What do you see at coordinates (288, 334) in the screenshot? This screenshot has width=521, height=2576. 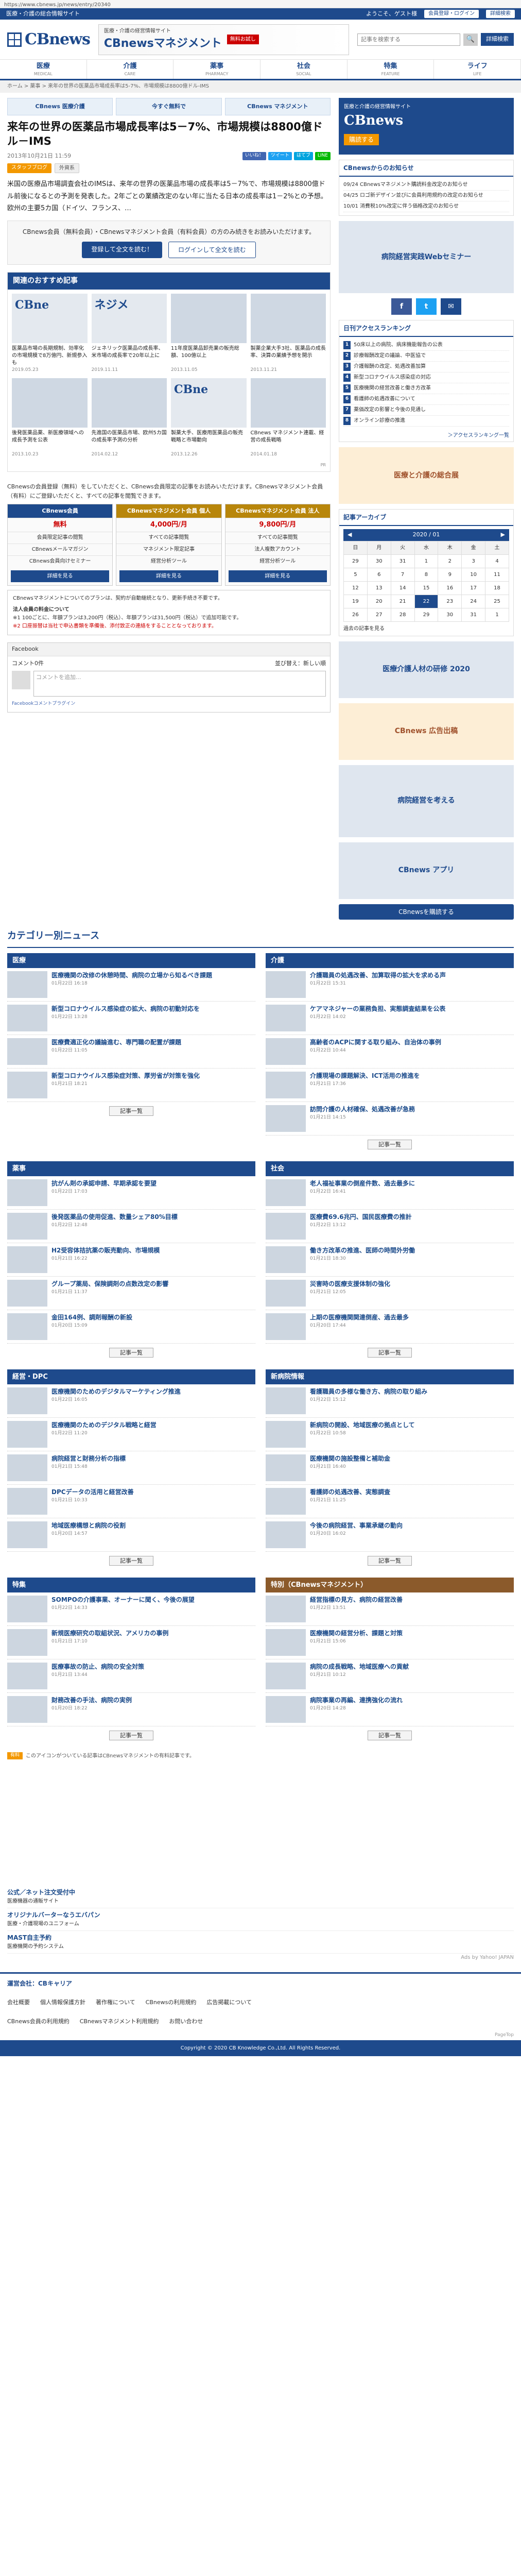 I see `recommend-item: 製薬企業大手3社、医薬品の成長率、決算の業績予想を開示 2013.11.21` at bounding box center [288, 334].